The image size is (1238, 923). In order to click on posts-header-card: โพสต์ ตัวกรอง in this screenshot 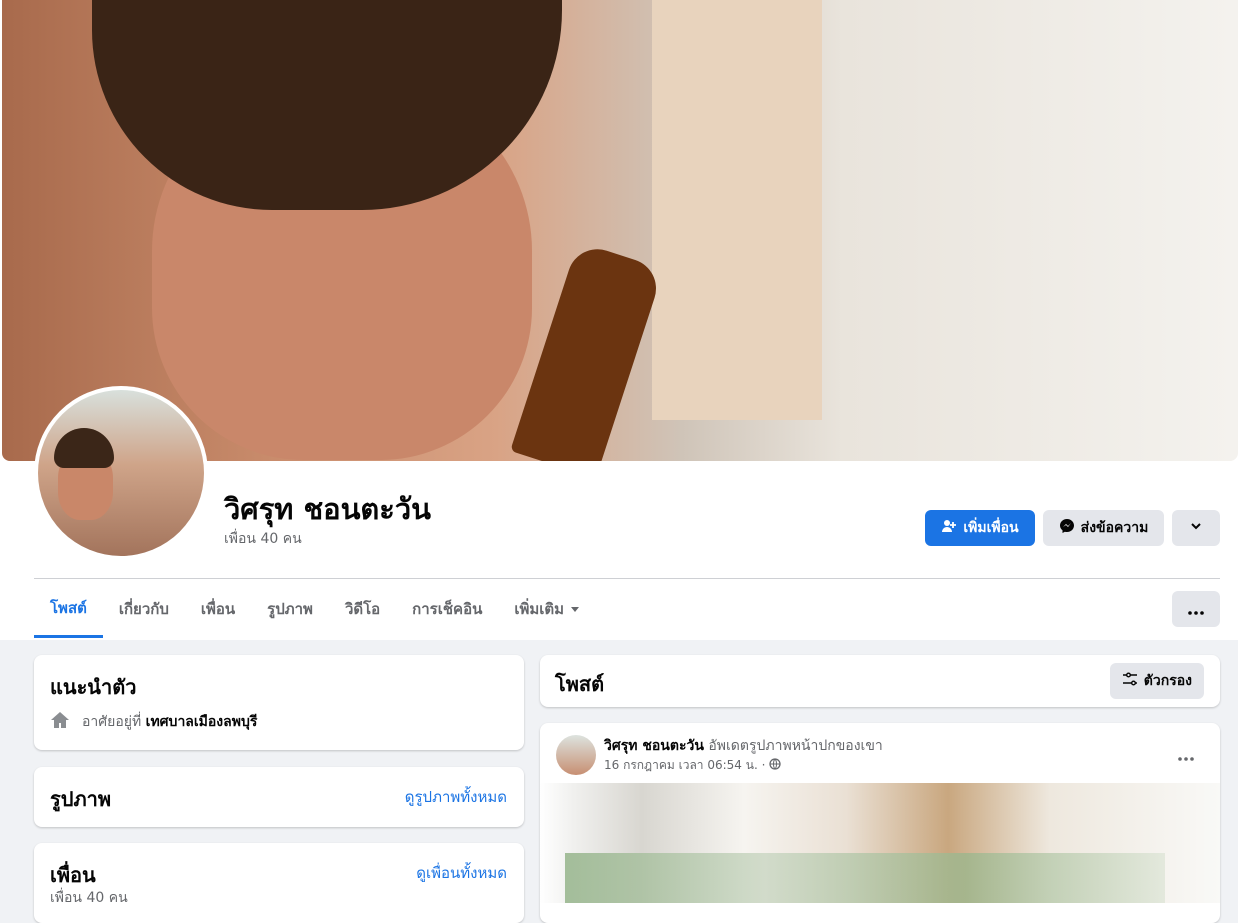, I will do `click(880, 681)`.